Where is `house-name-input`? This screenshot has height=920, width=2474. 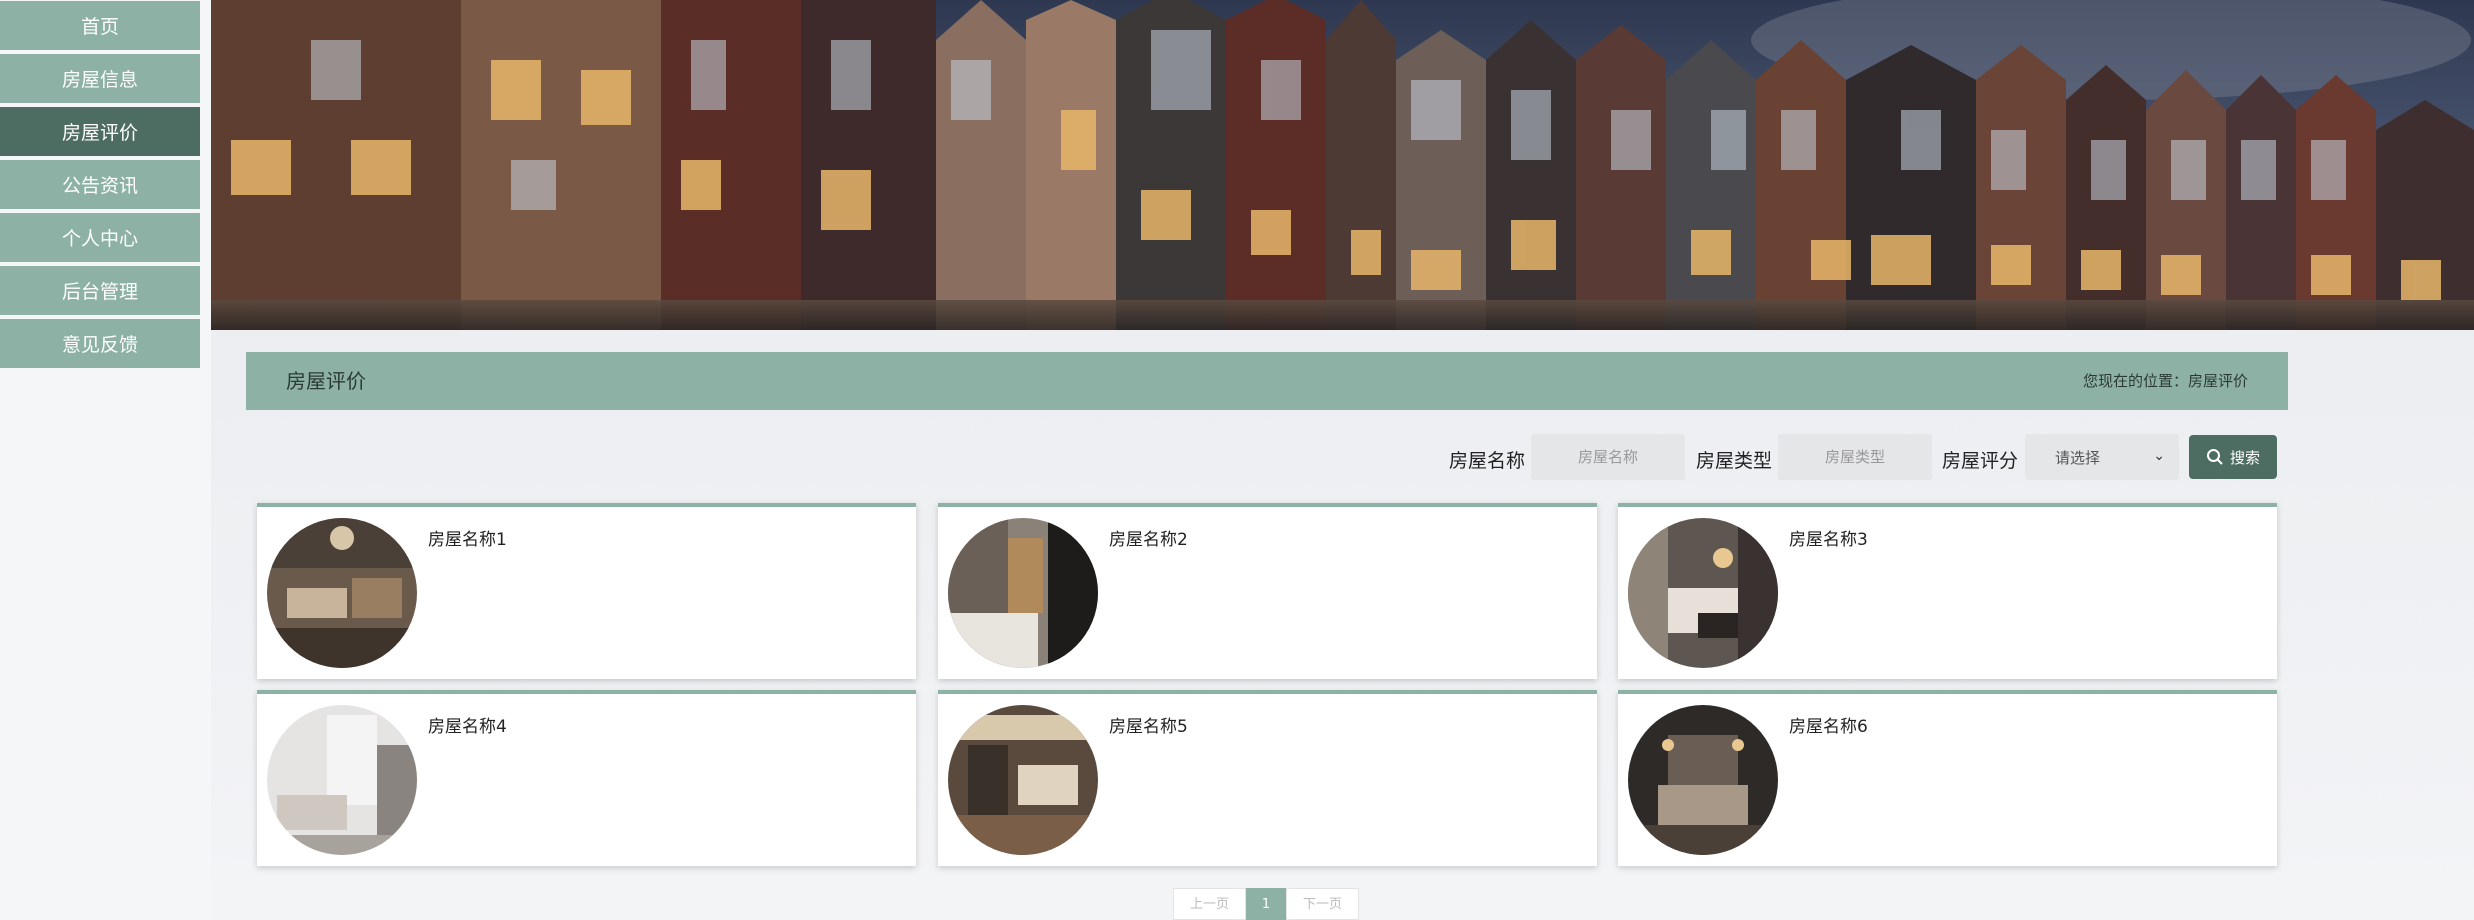 house-name-input is located at coordinates (1608, 457).